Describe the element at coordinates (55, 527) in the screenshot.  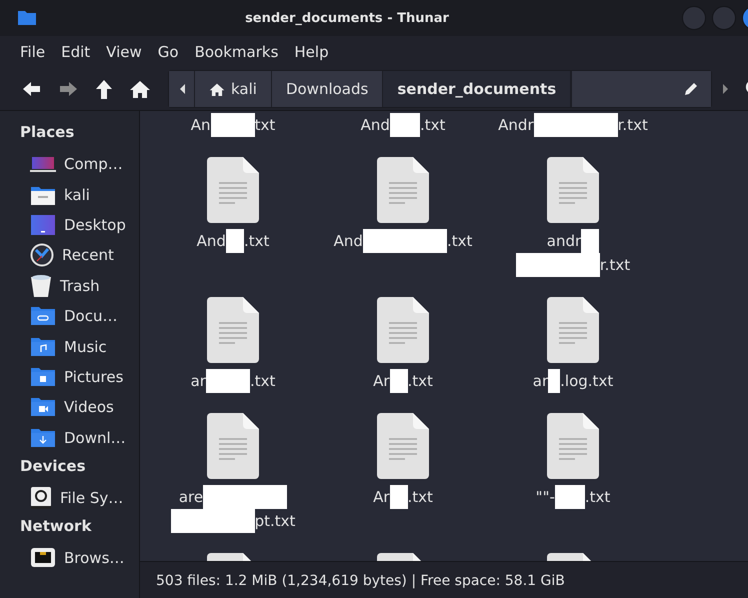
I see `section-header: Network` at that location.